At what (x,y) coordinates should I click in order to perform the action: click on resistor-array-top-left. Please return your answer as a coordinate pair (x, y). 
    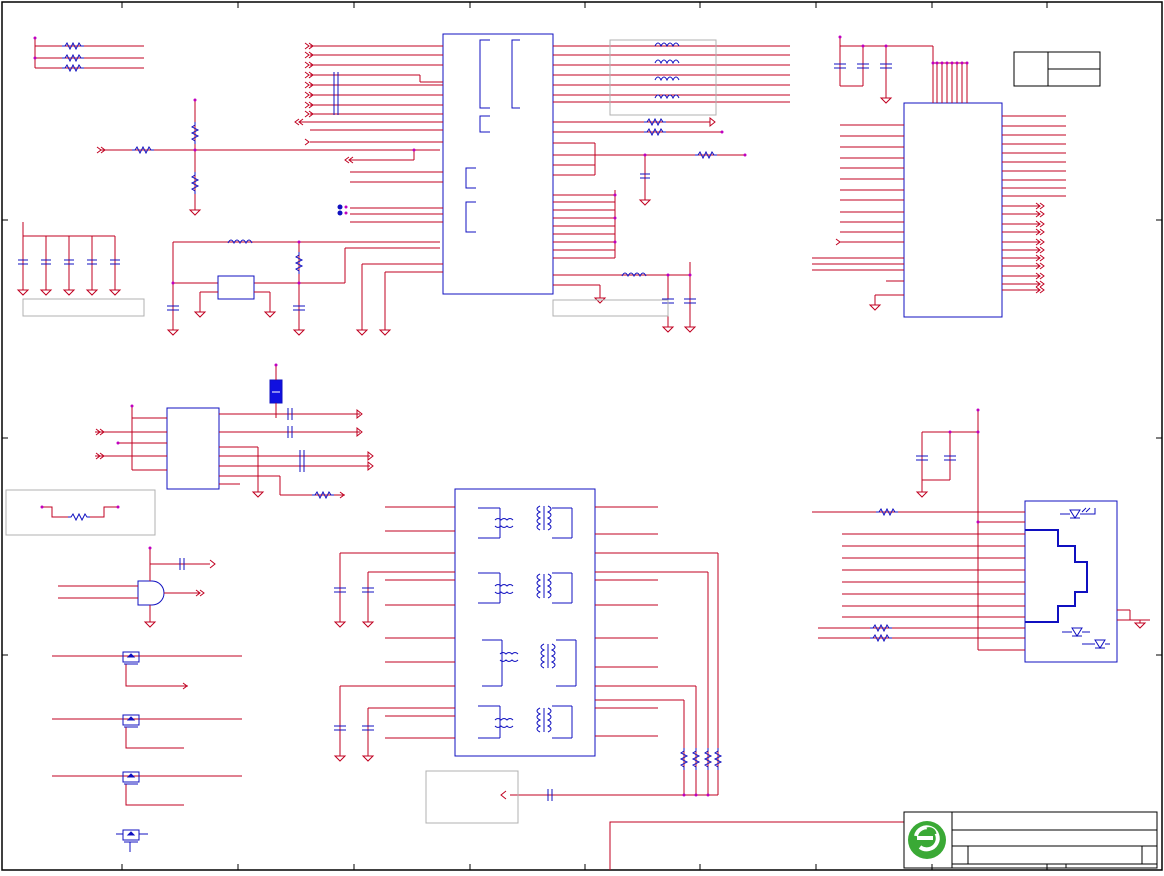
    Looking at the image, I should click on (88, 54).